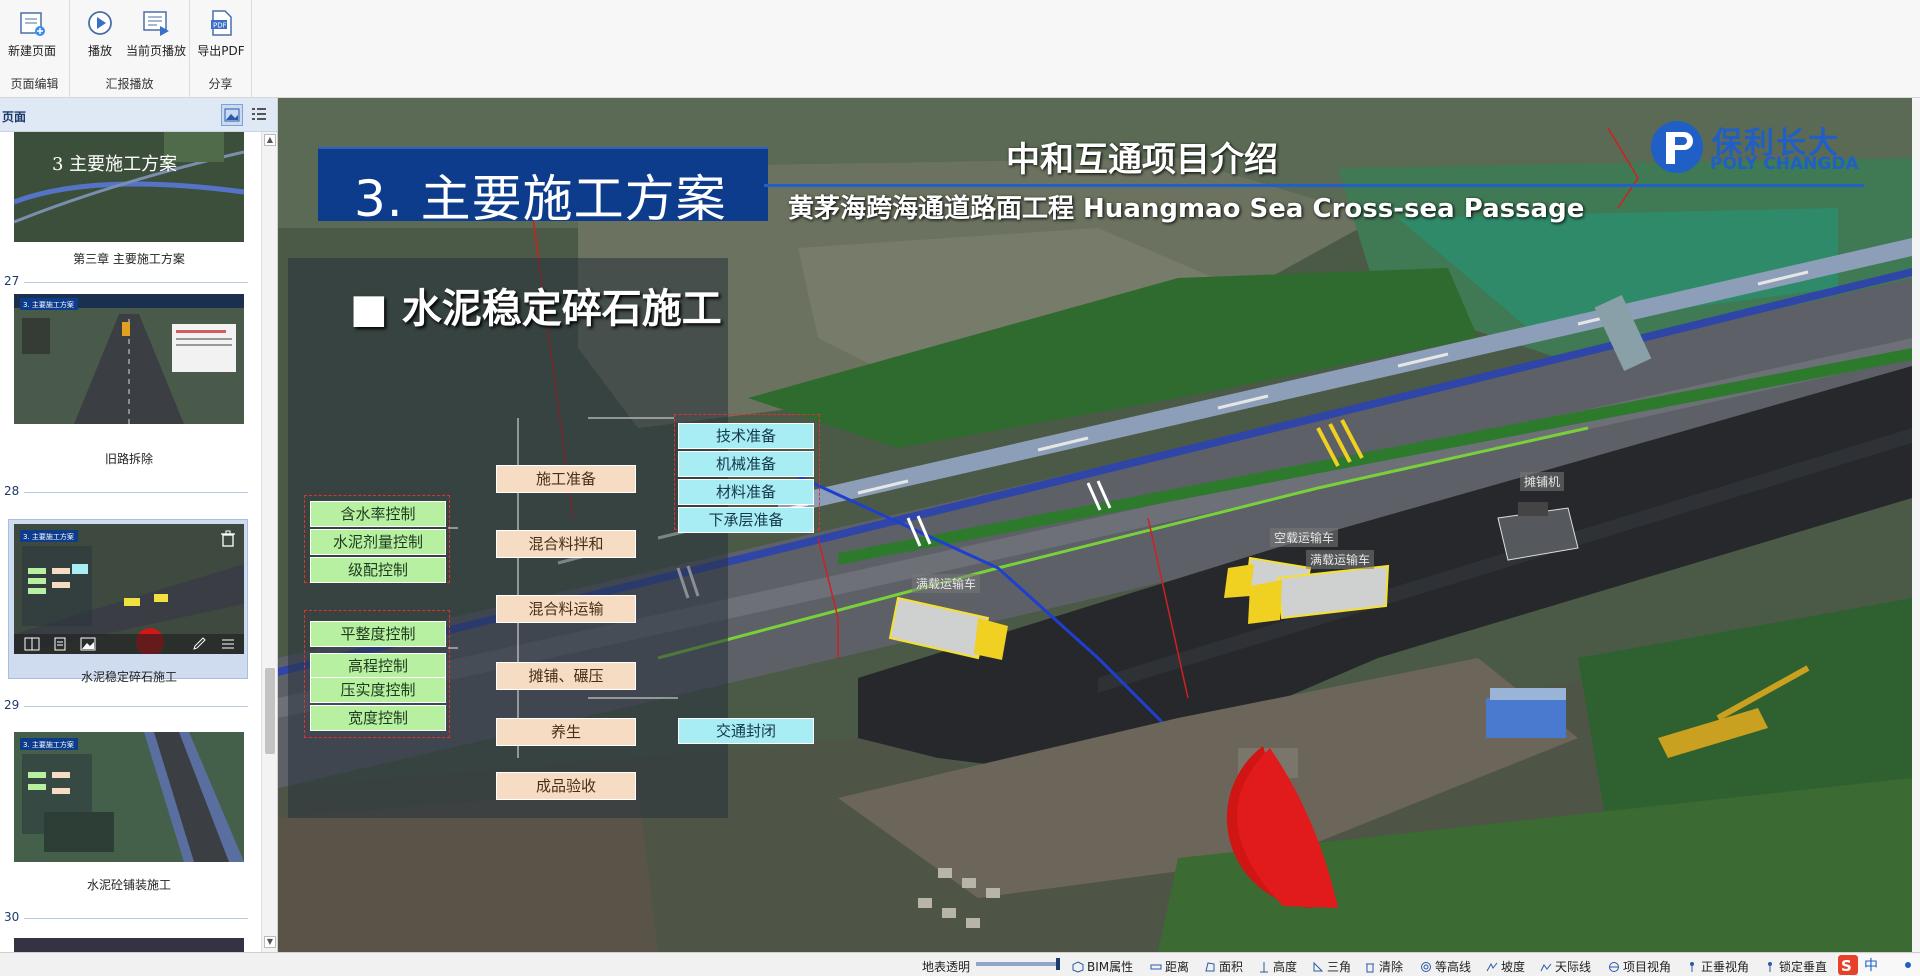 The image size is (1920, 976). Describe the element at coordinates (1639, 966) in the screenshot. I see `project-view-button: 项目视角` at that location.